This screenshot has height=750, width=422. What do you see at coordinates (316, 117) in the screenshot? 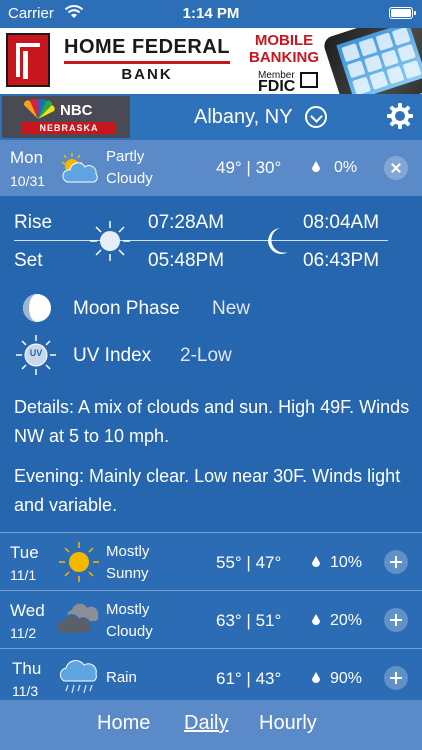
I see `location-dropdown-icon` at bounding box center [316, 117].